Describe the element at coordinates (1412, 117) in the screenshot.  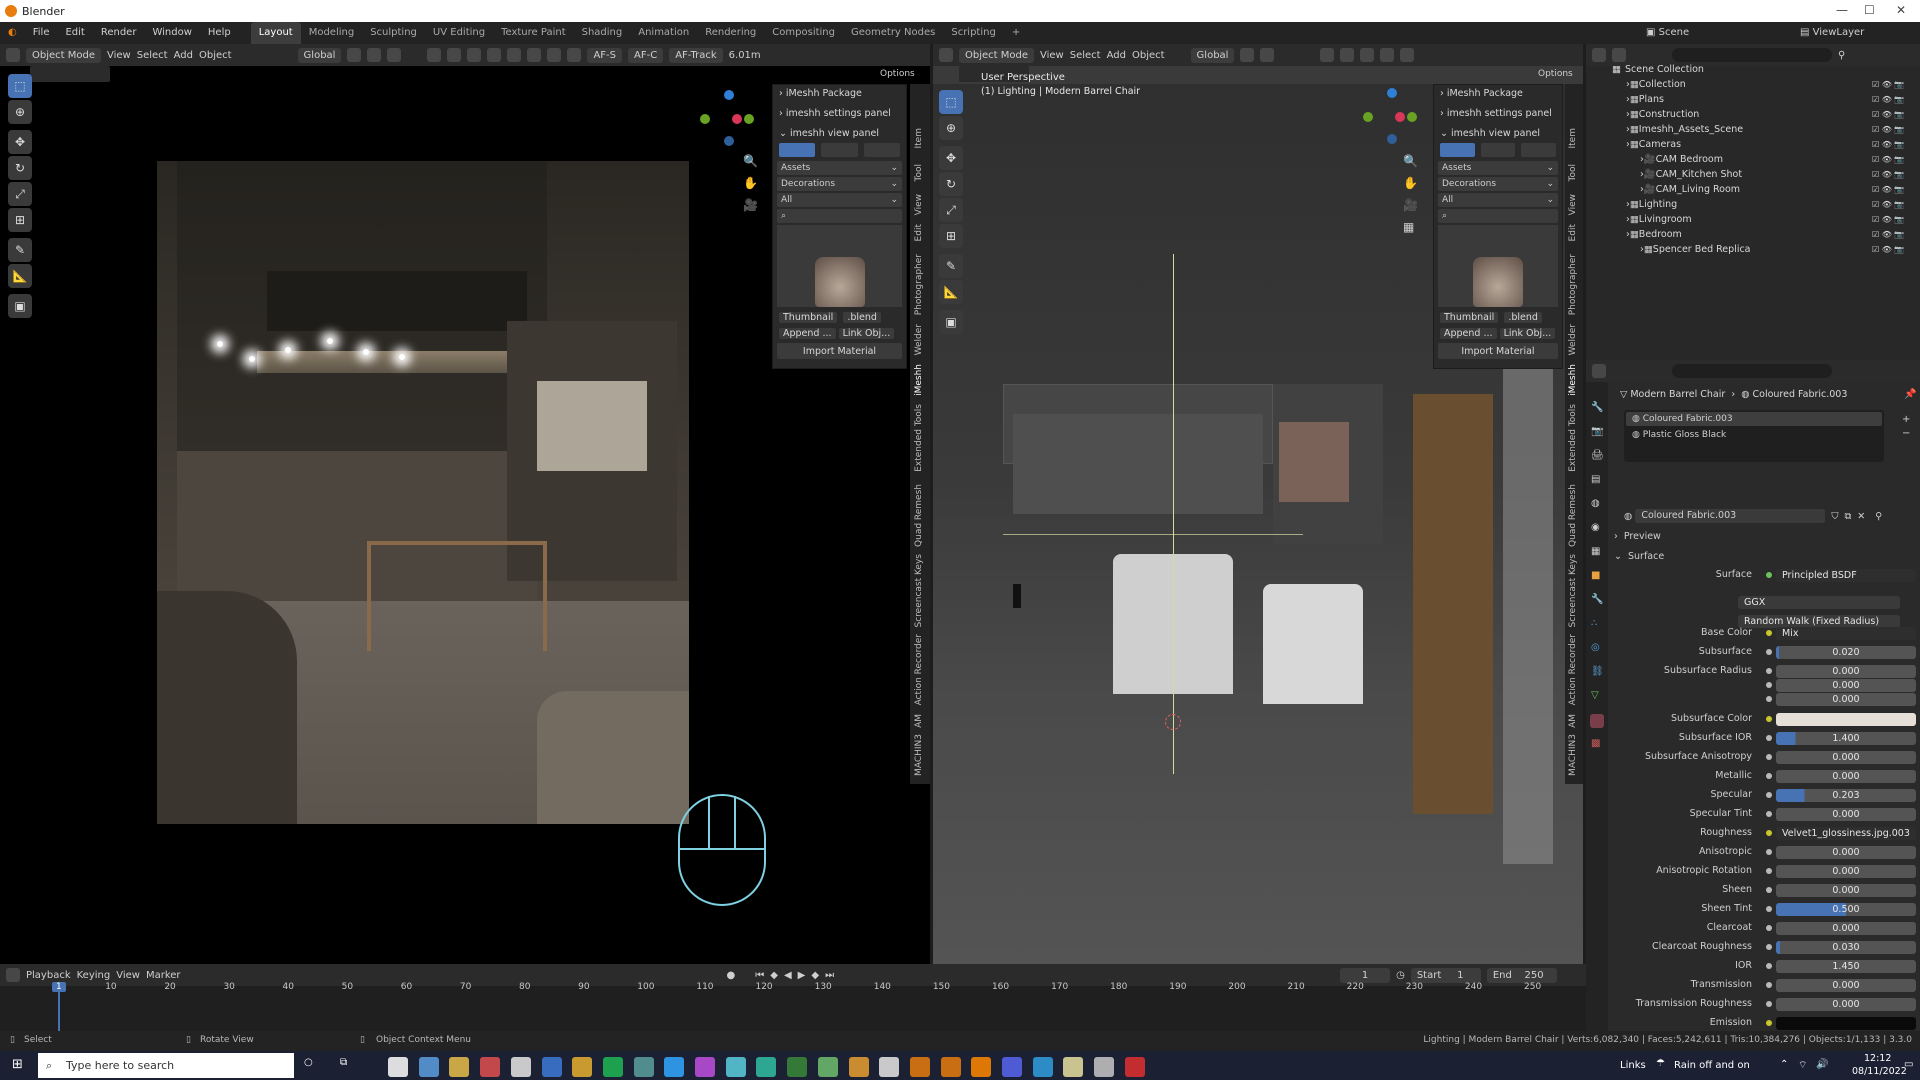
I see `gizmo-y-neg` at that location.